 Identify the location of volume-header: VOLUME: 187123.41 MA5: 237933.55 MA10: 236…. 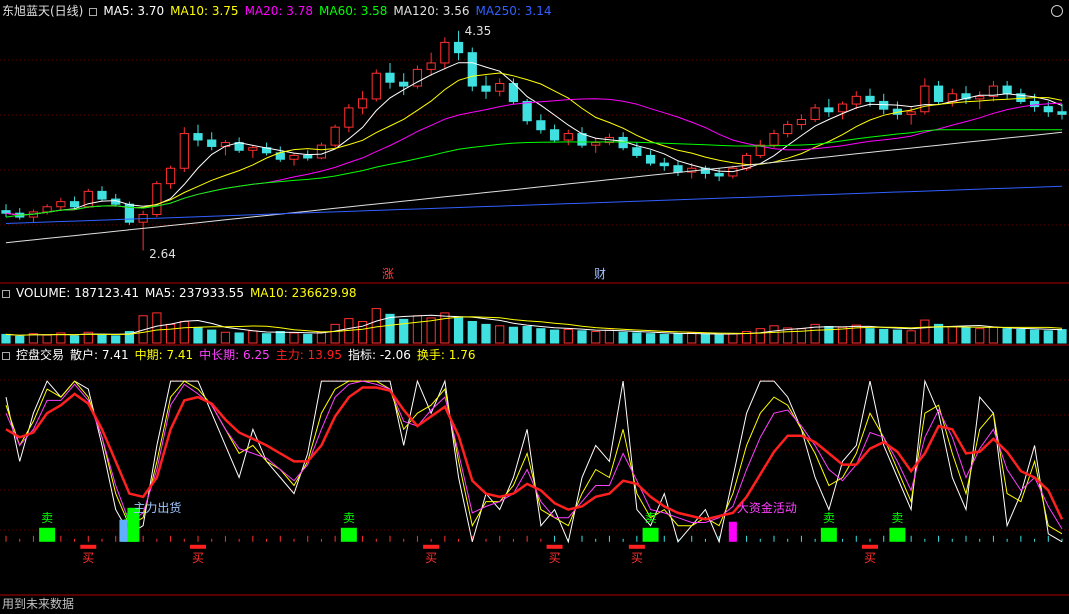
(185, 293).